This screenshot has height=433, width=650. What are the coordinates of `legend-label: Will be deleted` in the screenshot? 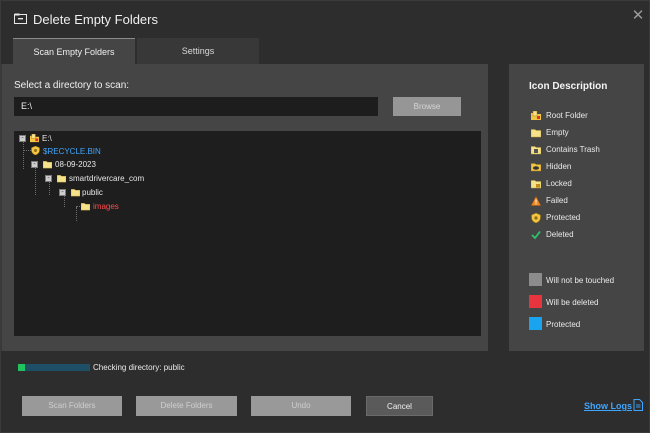 It's located at (572, 302).